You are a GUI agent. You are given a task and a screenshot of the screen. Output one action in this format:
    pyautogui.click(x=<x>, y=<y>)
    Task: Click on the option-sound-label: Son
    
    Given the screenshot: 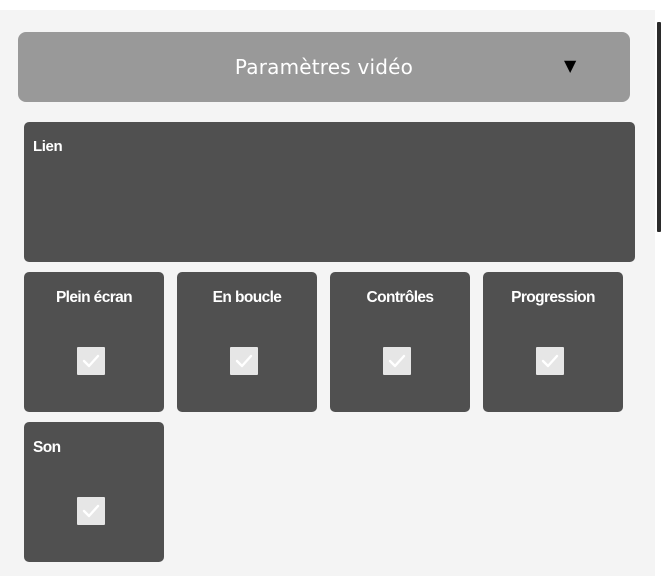 What is the action you would take?
    pyautogui.click(x=47, y=447)
    